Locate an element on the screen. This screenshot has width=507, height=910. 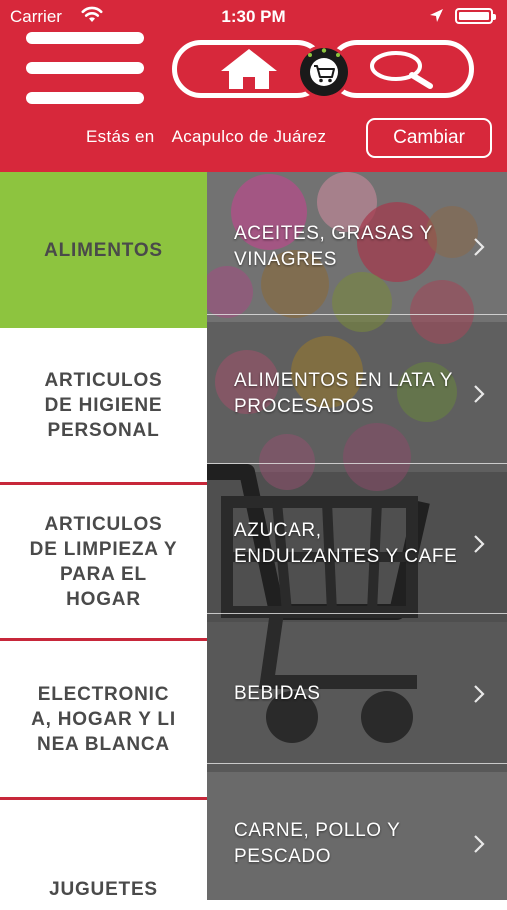
category-item-juguetes: JUGUETES is located at coordinates (103, 855).